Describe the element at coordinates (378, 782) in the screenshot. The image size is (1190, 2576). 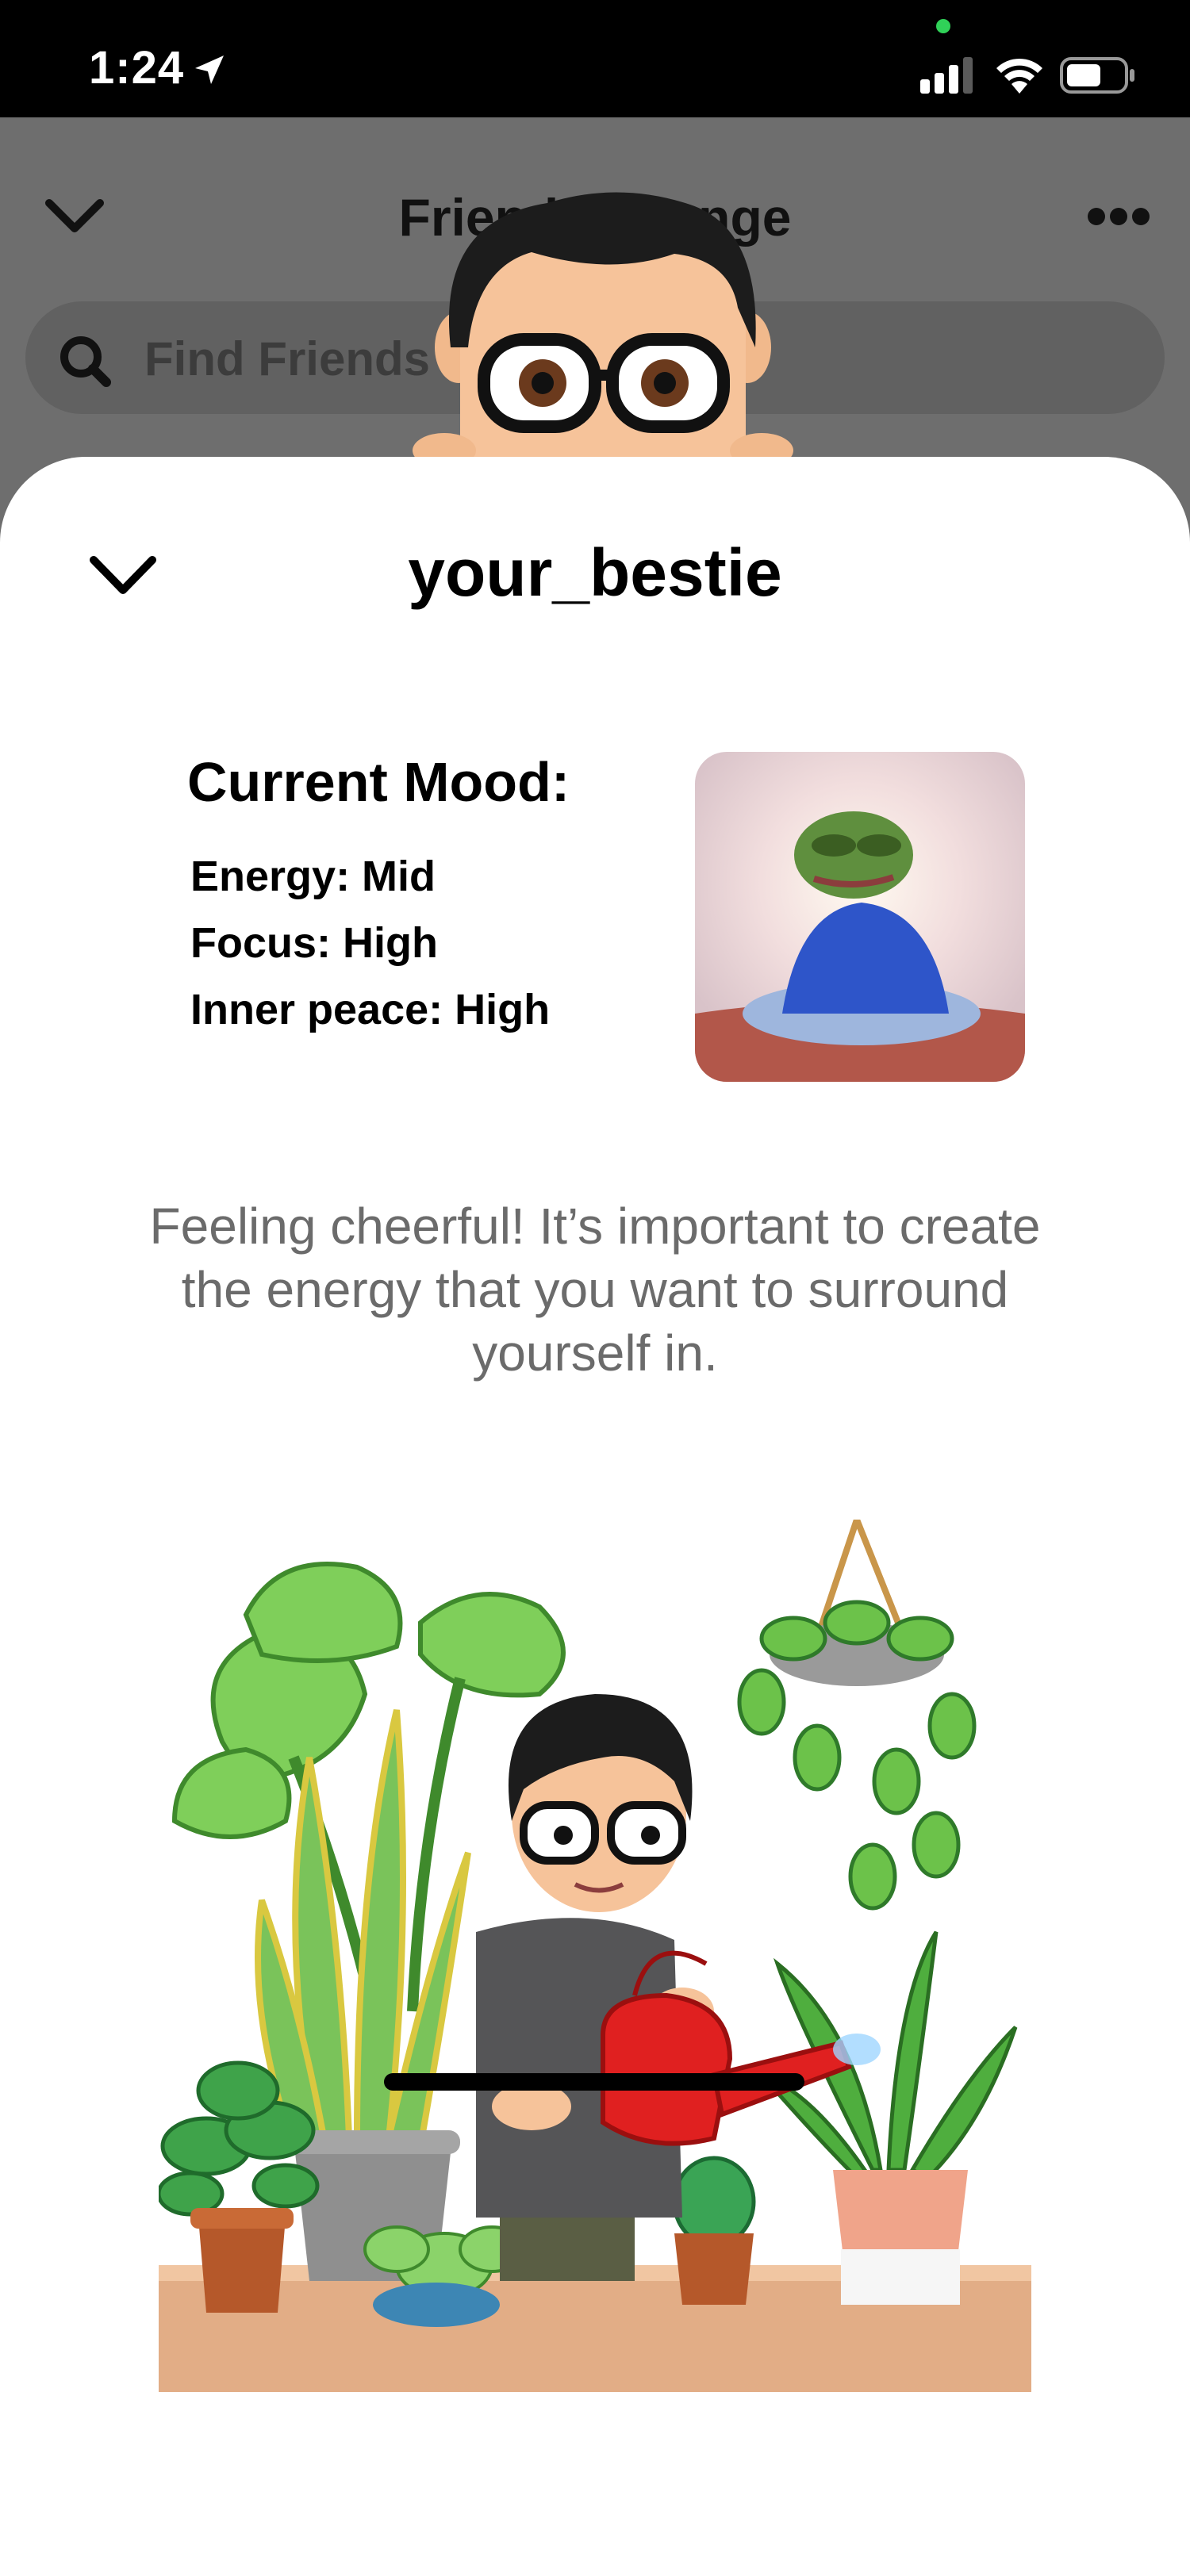
I see `mood-heading: Current Mood:` at that location.